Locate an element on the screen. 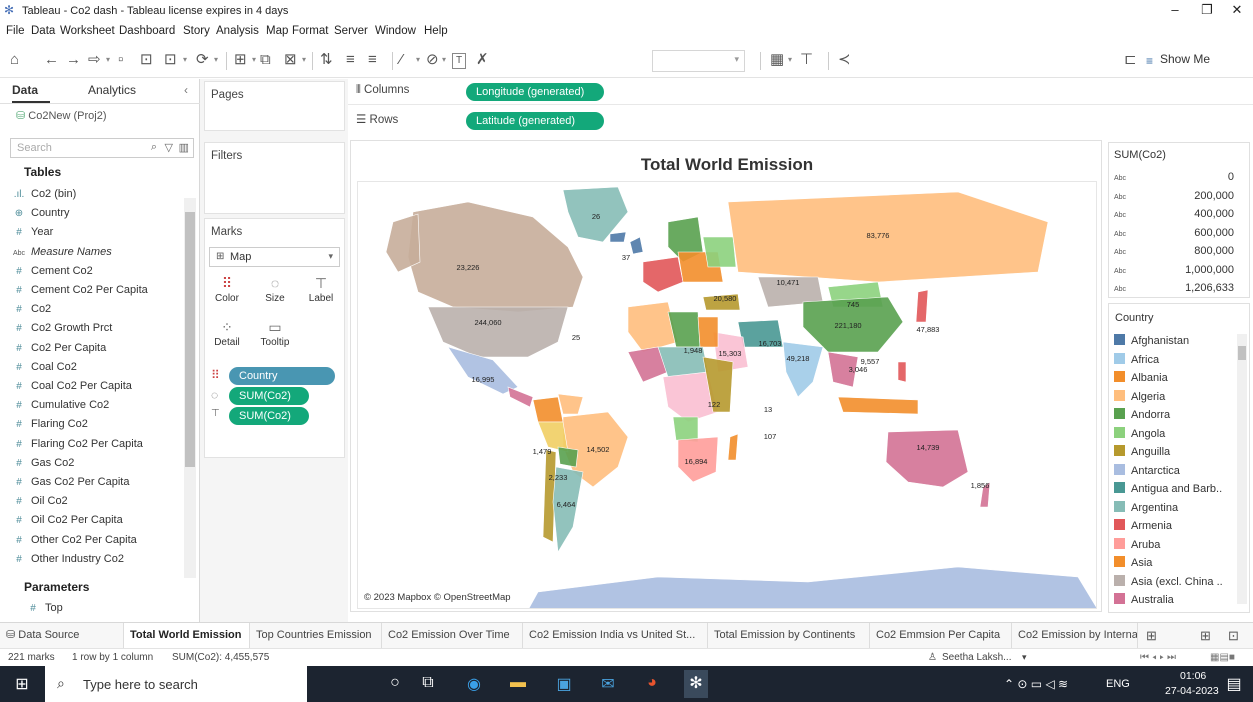 The width and height of the screenshot is (1253, 702). collapse-icon: ‹ is located at coordinates (186, 90).